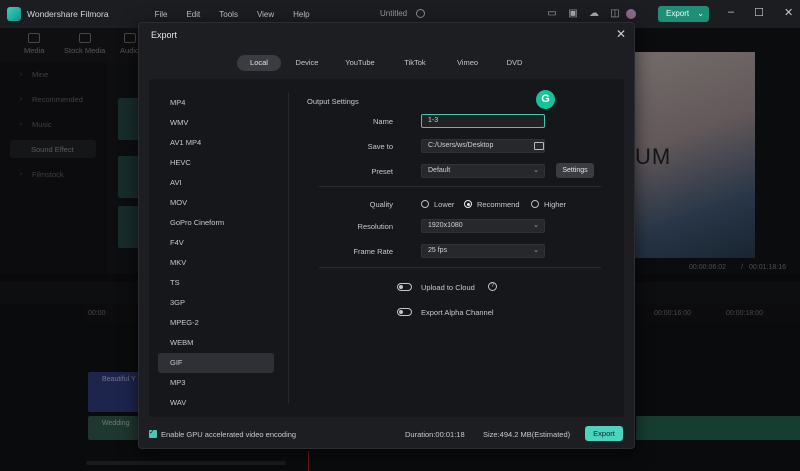 The height and width of the screenshot is (471, 800). Describe the element at coordinates (445, 225) in the screenshot. I see `resolution-value: 1920x1080` at that location.